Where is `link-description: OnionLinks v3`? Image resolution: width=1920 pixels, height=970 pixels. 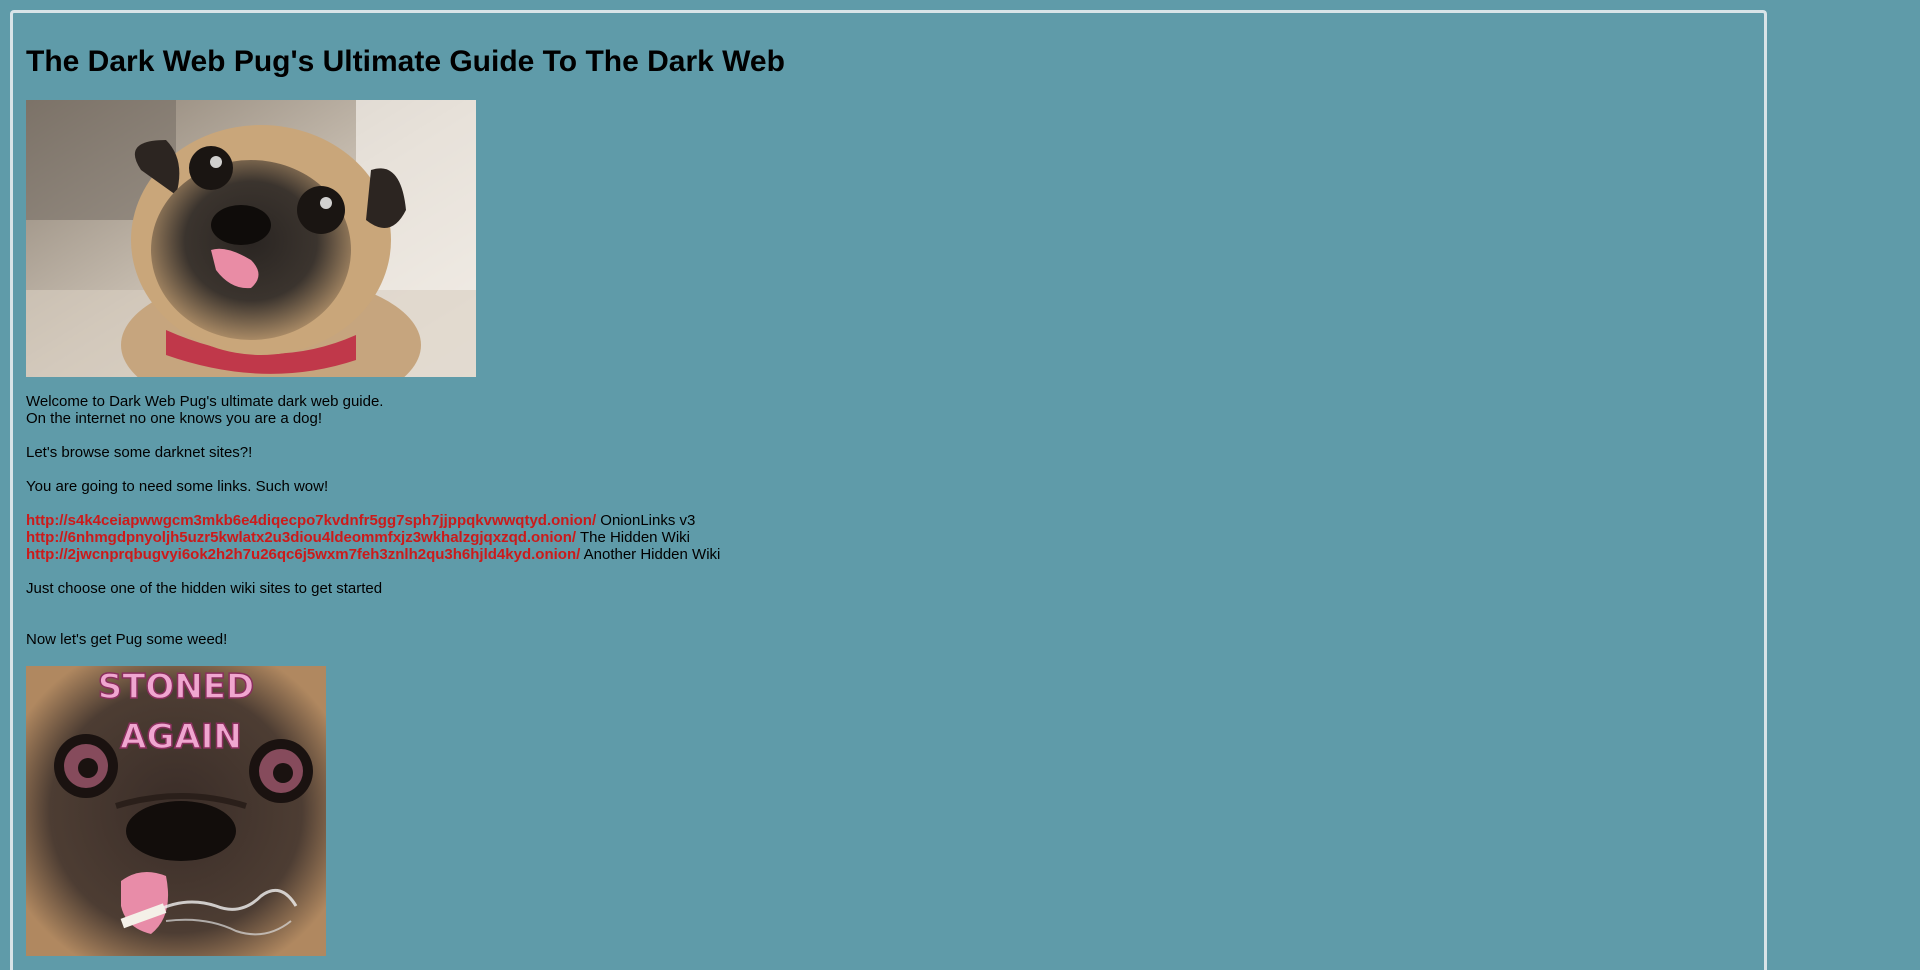
link-description: OnionLinks v3 is located at coordinates (648, 520).